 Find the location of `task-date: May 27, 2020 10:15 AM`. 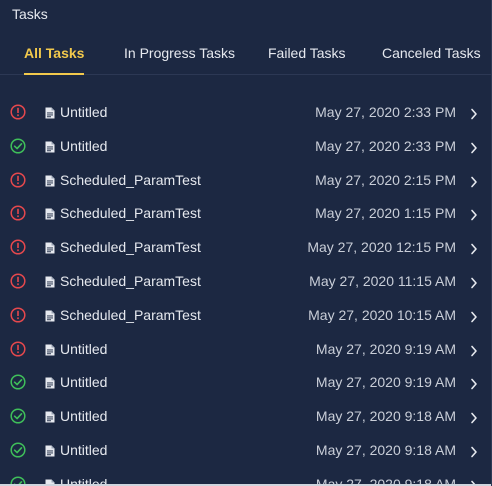

task-date: May 27, 2020 10:15 AM is located at coordinates (382, 314).